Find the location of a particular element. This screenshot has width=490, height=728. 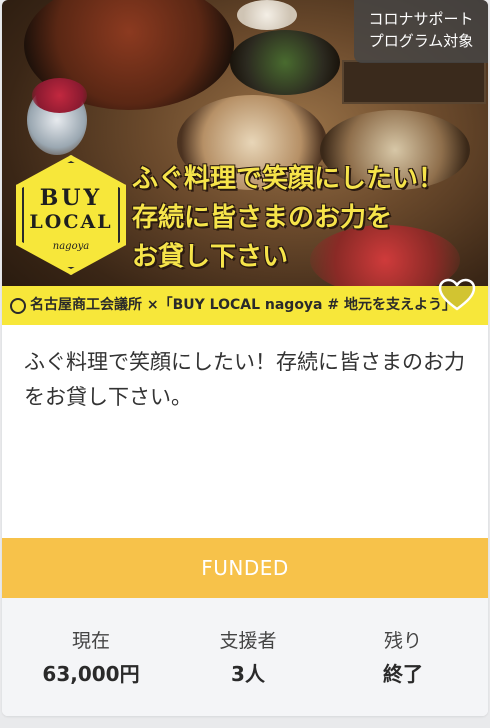

hero-footer-banner: 名古屋商工会議所 ×「BUY LOCAL nagoya # 地元を支えよう」 is located at coordinates (245, 305).